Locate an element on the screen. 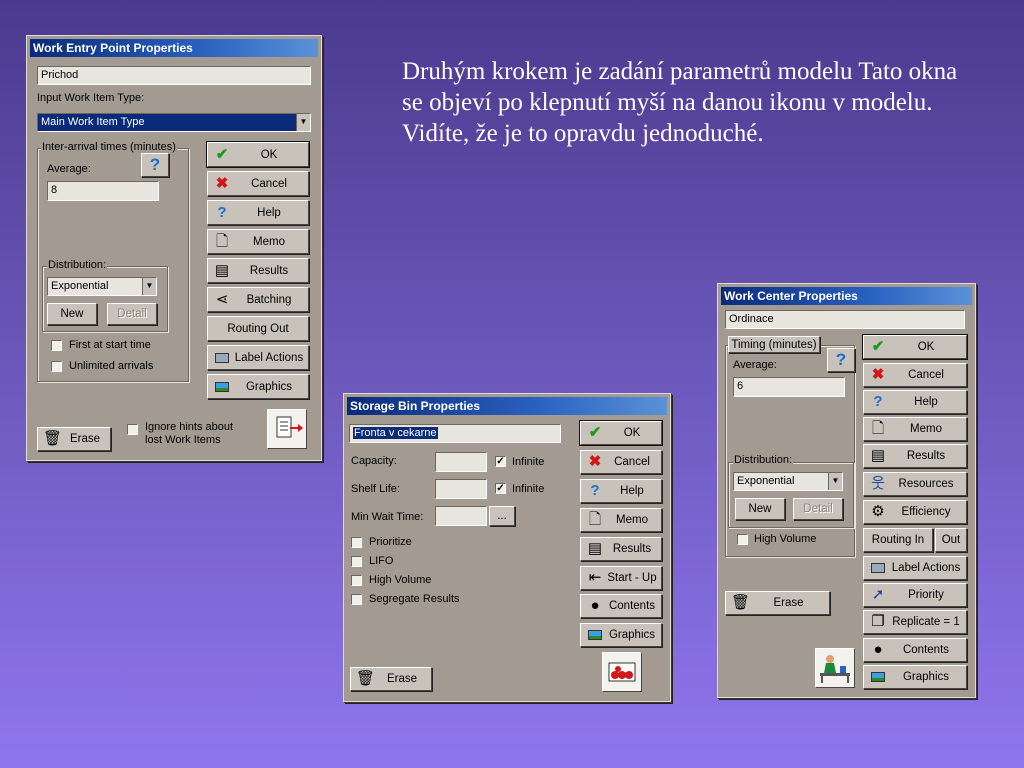 This screenshot has height=768, width=1024. first-at-start-label: First at start time is located at coordinates (110, 345).